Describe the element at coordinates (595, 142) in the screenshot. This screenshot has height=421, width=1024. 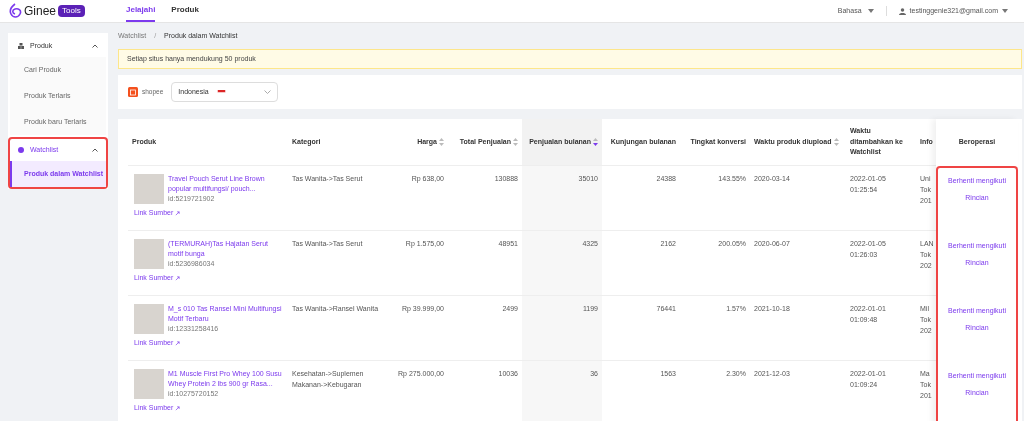
I see `sort-icon` at that location.